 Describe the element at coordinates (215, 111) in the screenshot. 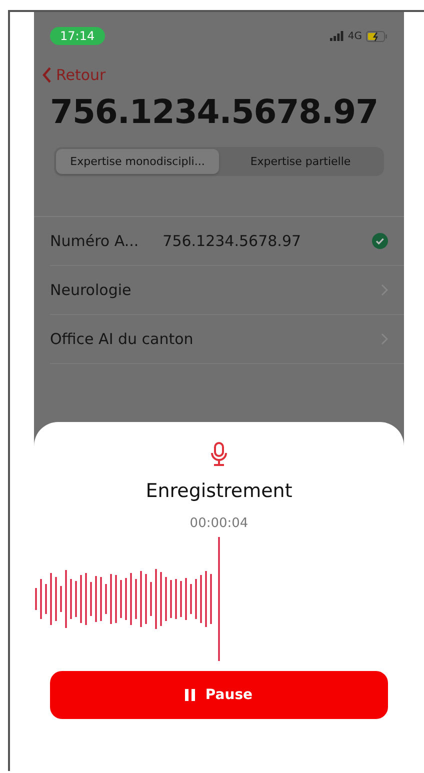

I see `page-title: 756.1234.5678.97` at that location.